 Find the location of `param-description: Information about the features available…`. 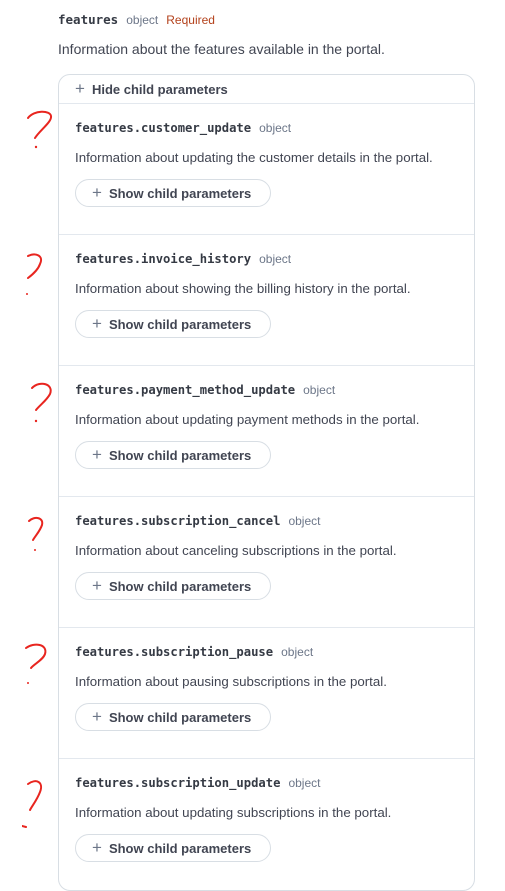

param-description: Information about the features available… is located at coordinates (221, 49).